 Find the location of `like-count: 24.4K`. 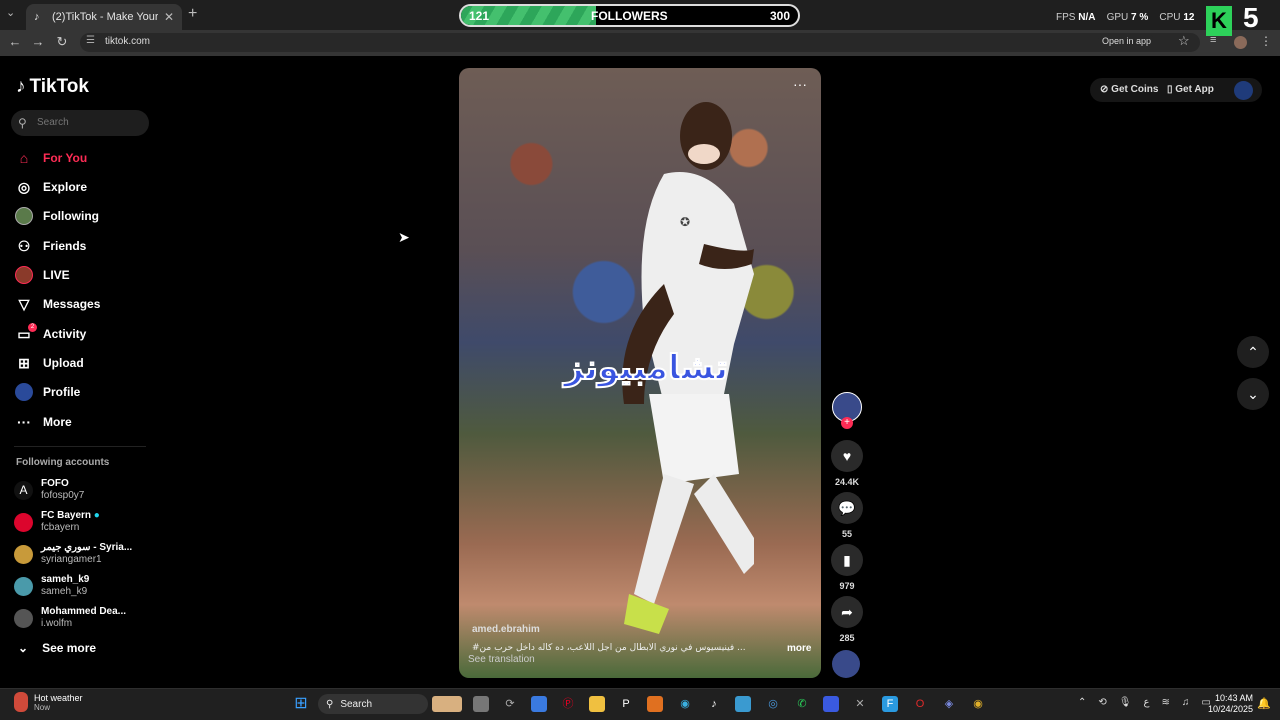

like-count: 24.4K is located at coordinates (847, 482).